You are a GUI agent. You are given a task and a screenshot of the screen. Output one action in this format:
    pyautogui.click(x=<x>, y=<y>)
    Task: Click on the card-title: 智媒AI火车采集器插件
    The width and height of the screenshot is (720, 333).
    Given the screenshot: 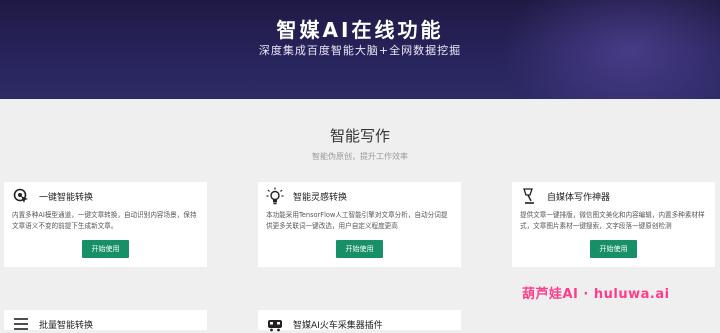 What is the action you would take?
    pyautogui.click(x=338, y=325)
    